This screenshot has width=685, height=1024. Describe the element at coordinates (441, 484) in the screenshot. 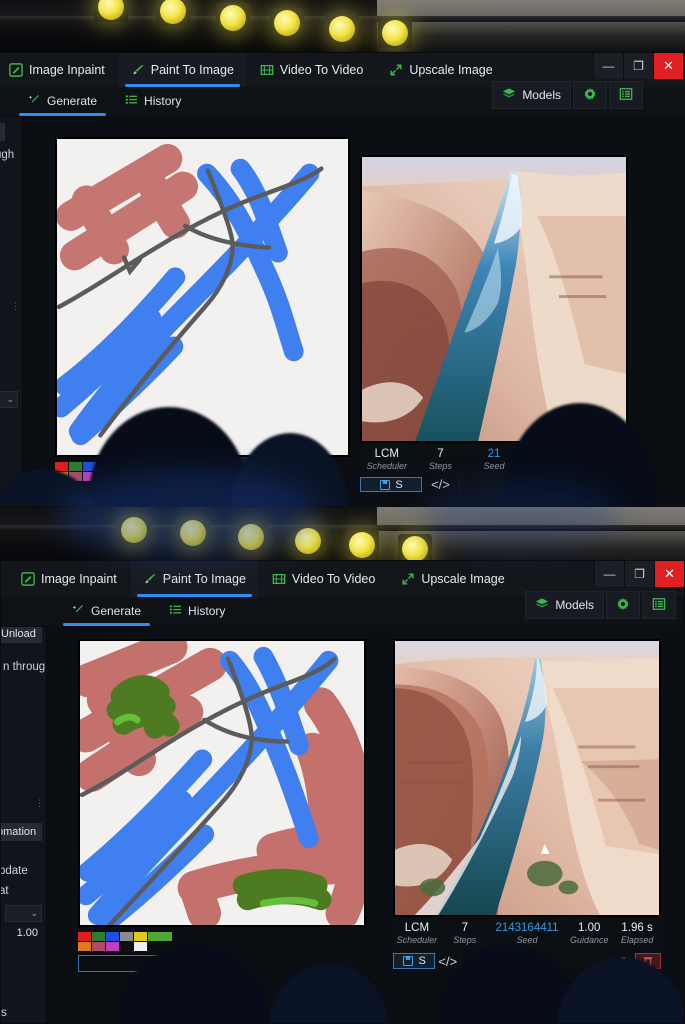

I see `code-icon: </>` at that location.